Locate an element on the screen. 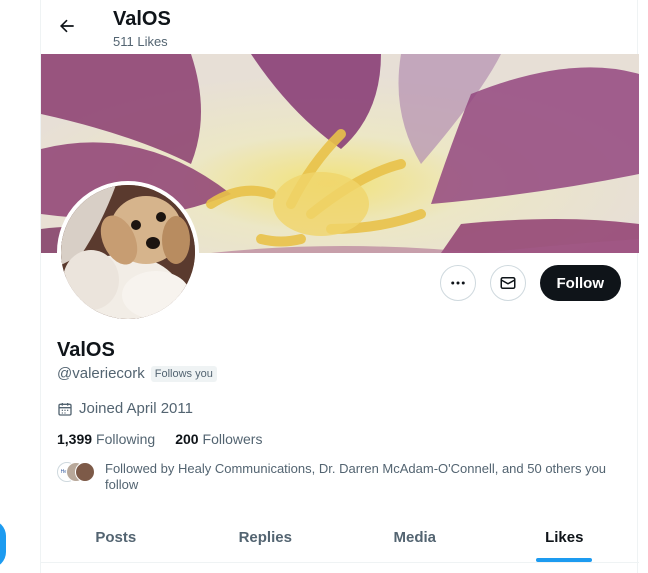  tab-replies: Replies is located at coordinates (266, 537).